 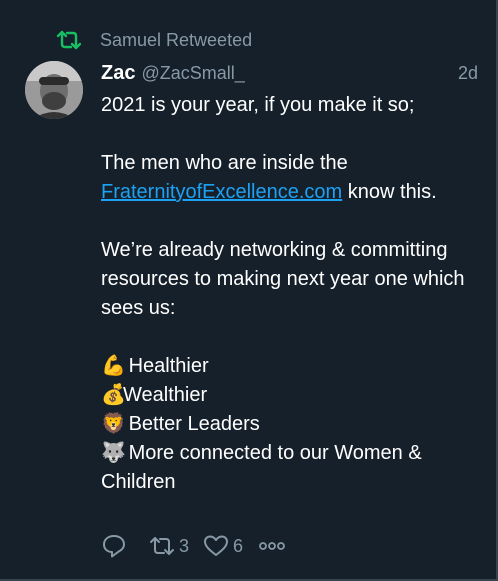 What do you see at coordinates (113, 424) in the screenshot?
I see `lion-icon: 🦁` at bounding box center [113, 424].